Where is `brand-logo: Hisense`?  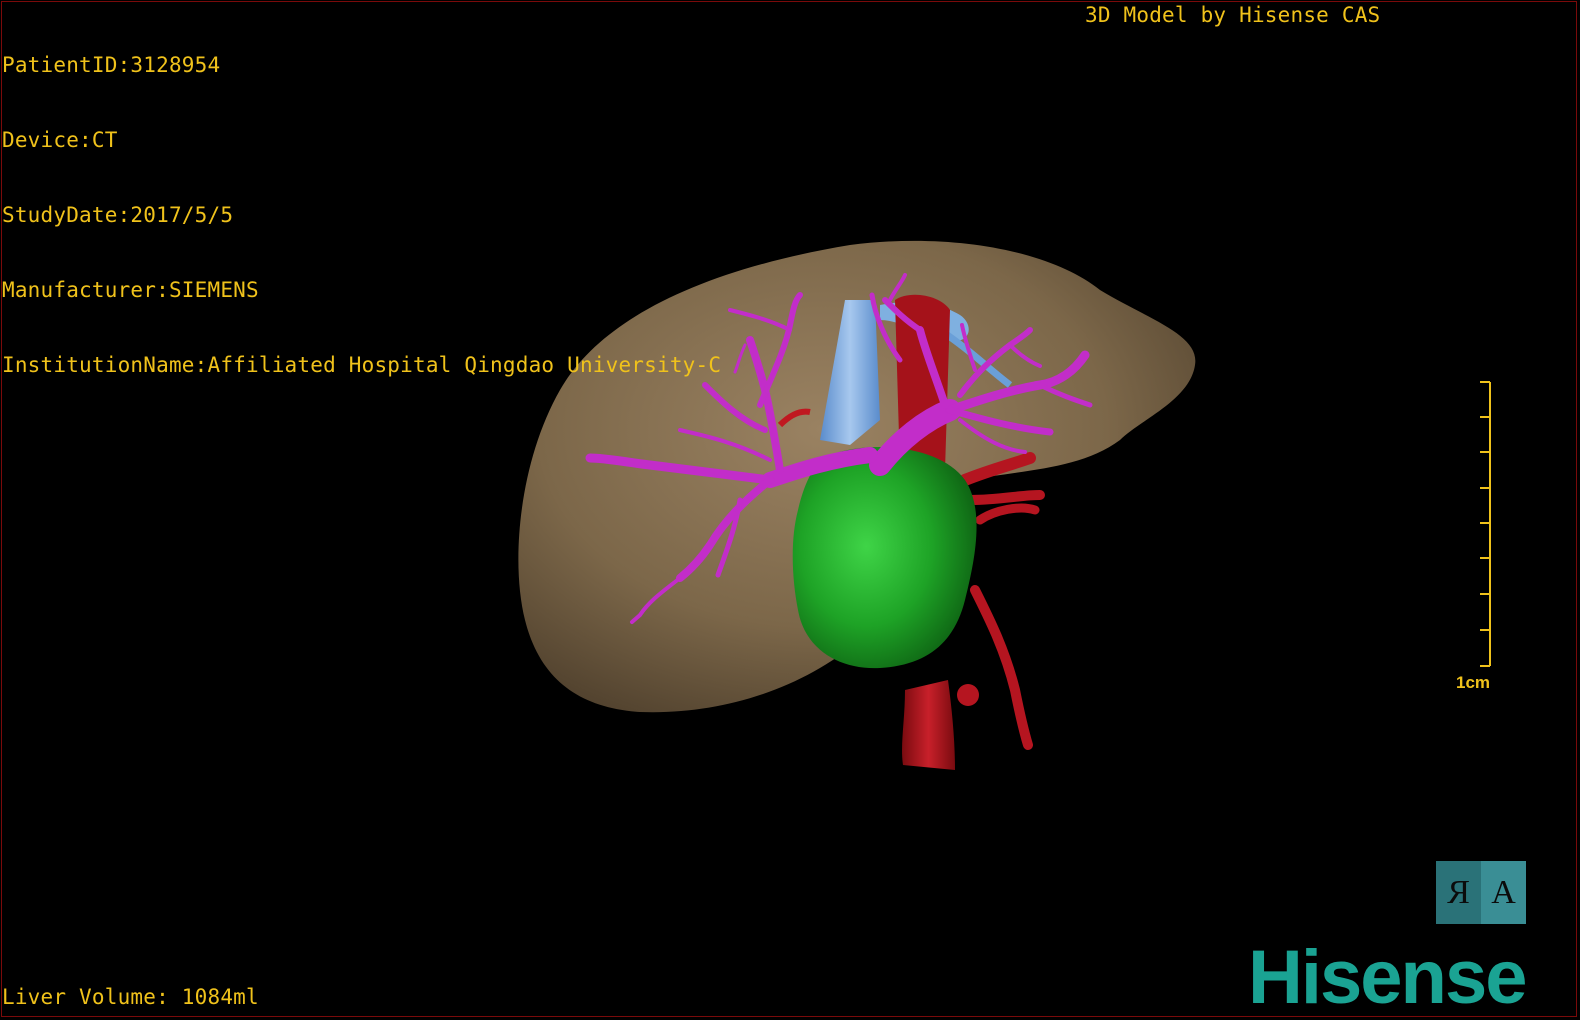
brand-logo: Hisense is located at coordinates (1387, 977).